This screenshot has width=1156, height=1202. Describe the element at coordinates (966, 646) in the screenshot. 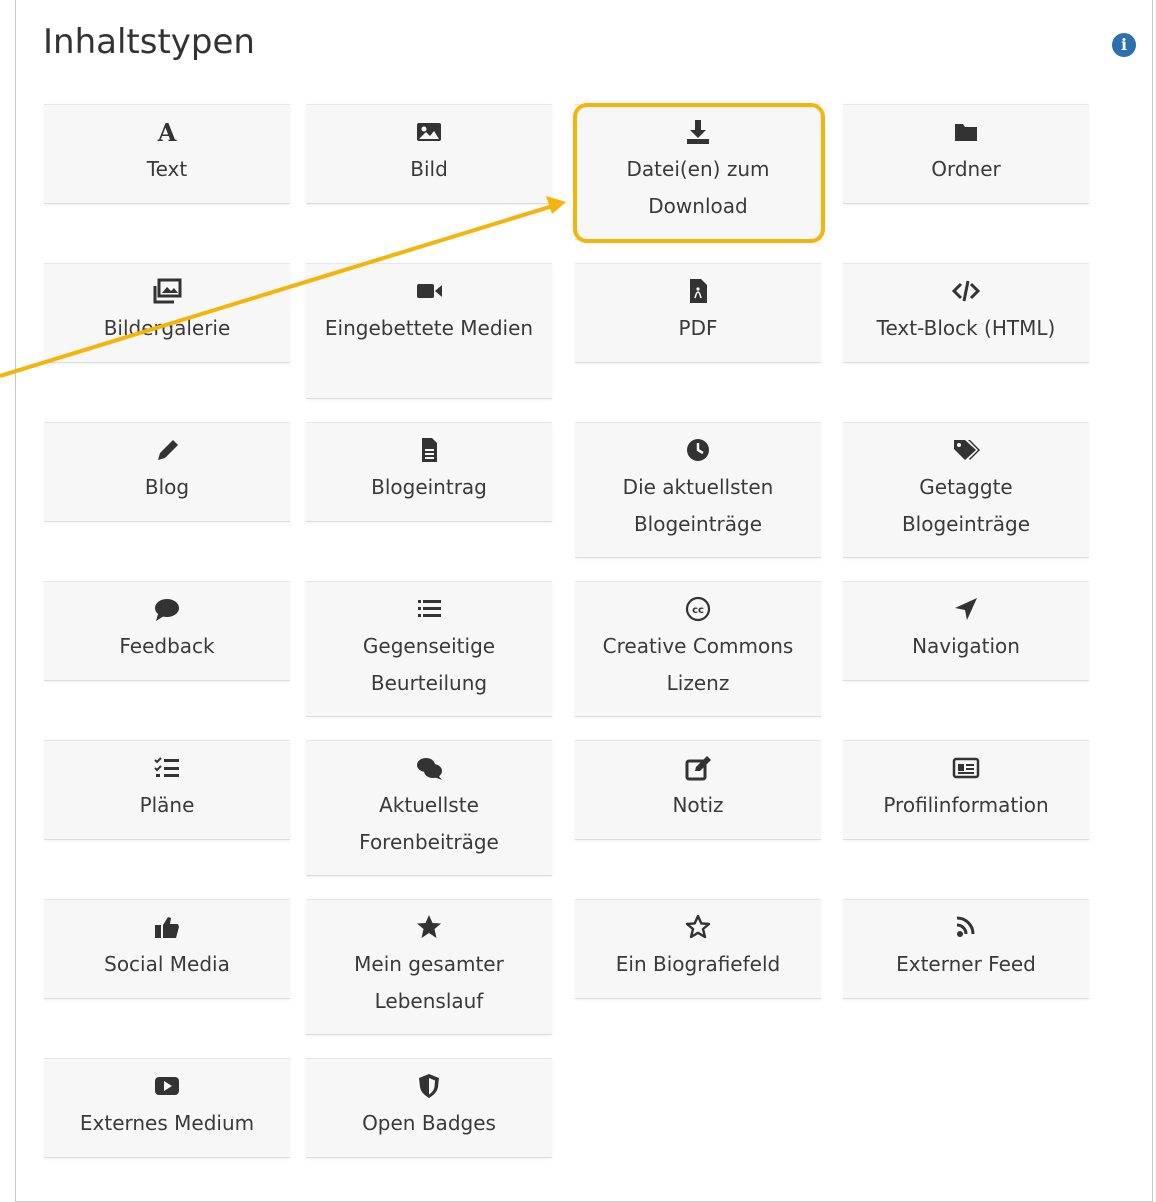

I see `tile-label: Navigation` at that location.